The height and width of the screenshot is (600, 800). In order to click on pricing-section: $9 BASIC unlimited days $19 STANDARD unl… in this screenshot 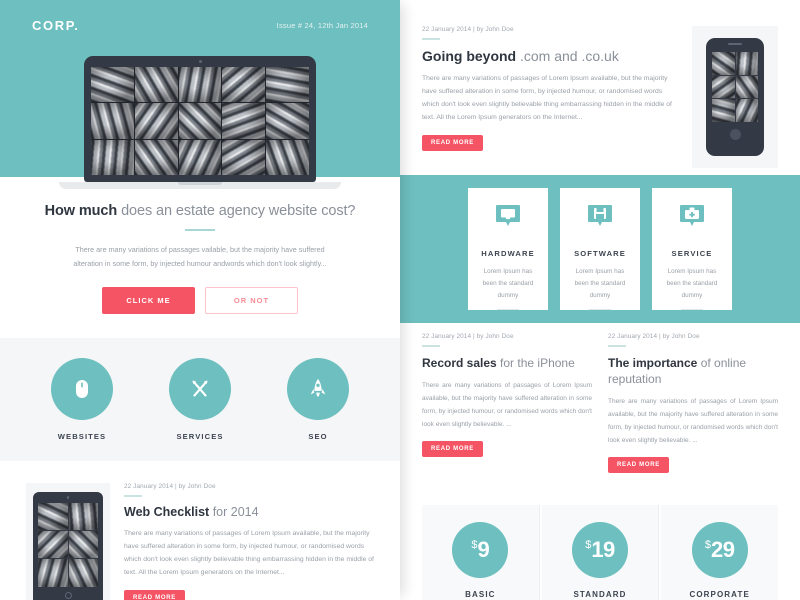, I will do `click(600, 552)`.